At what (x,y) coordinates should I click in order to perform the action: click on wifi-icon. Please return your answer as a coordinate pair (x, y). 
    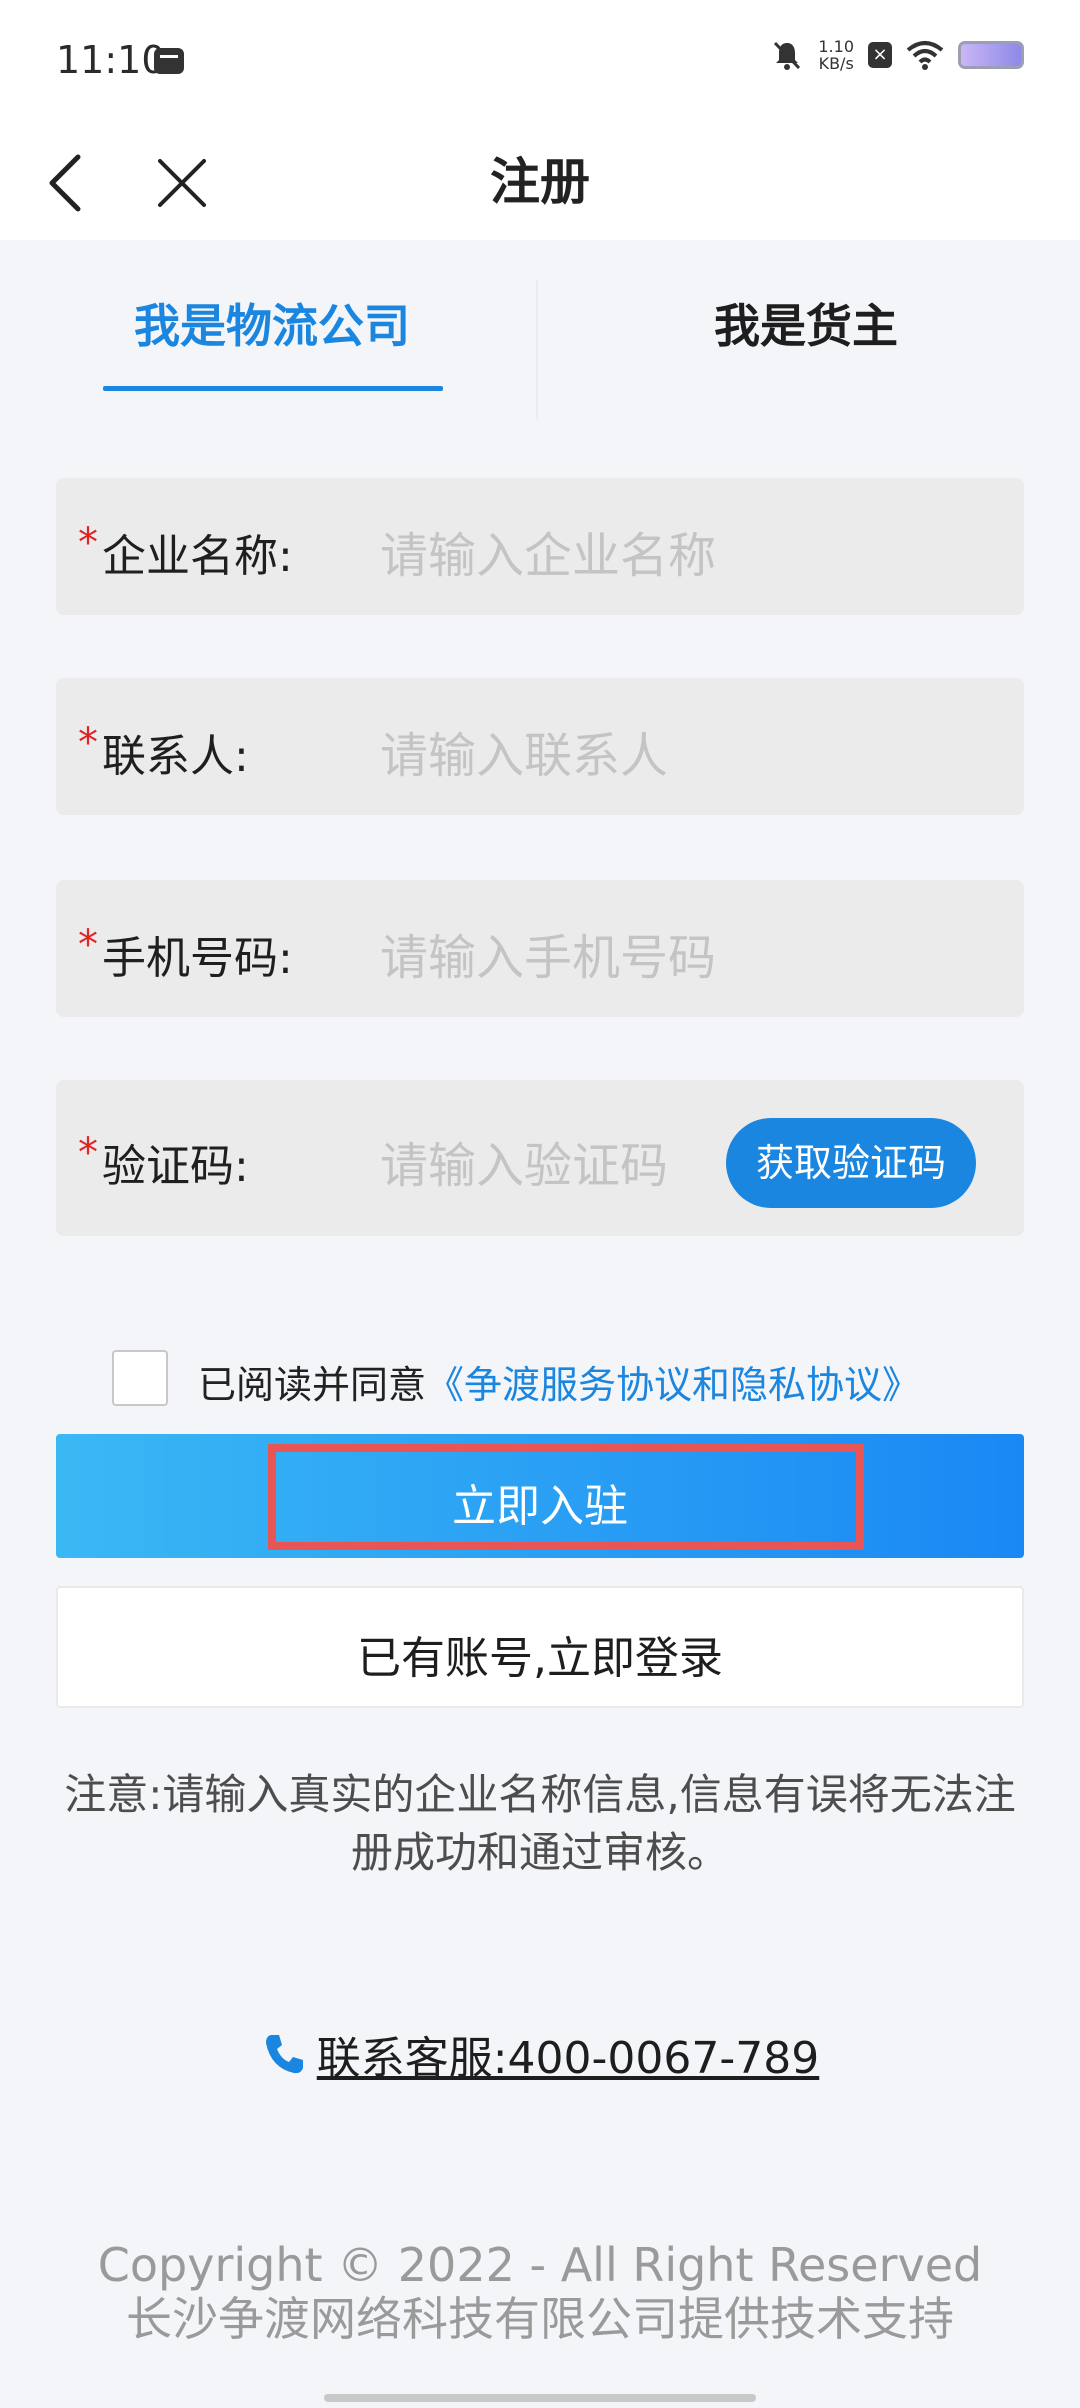
    Looking at the image, I should click on (925, 55).